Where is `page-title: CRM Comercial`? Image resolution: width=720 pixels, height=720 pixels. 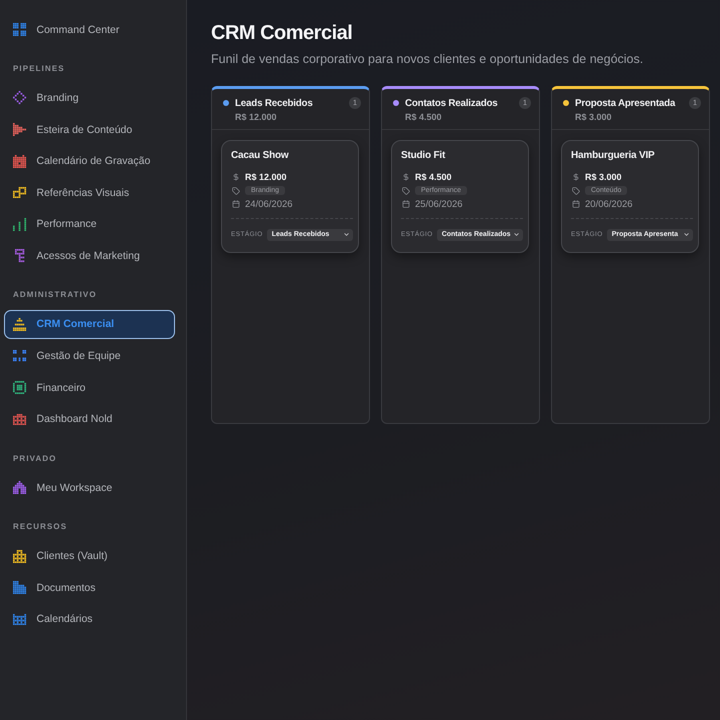
page-title: CRM Comercial is located at coordinates (281, 33).